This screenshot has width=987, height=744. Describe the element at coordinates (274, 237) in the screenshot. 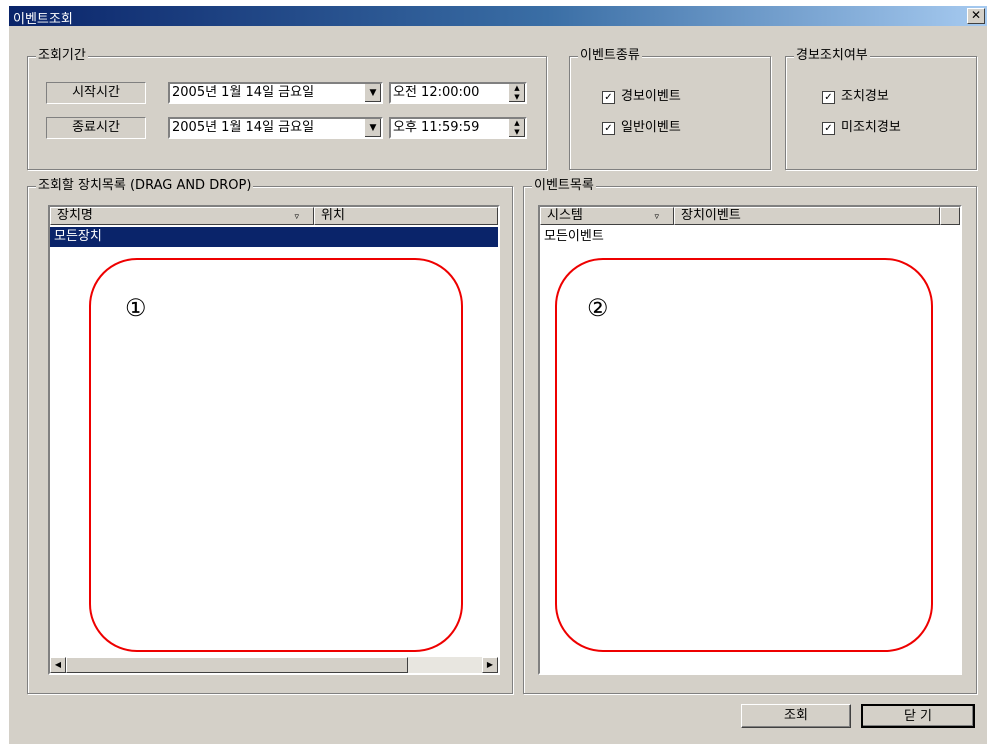

I see `list-item: 모든장치` at that location.